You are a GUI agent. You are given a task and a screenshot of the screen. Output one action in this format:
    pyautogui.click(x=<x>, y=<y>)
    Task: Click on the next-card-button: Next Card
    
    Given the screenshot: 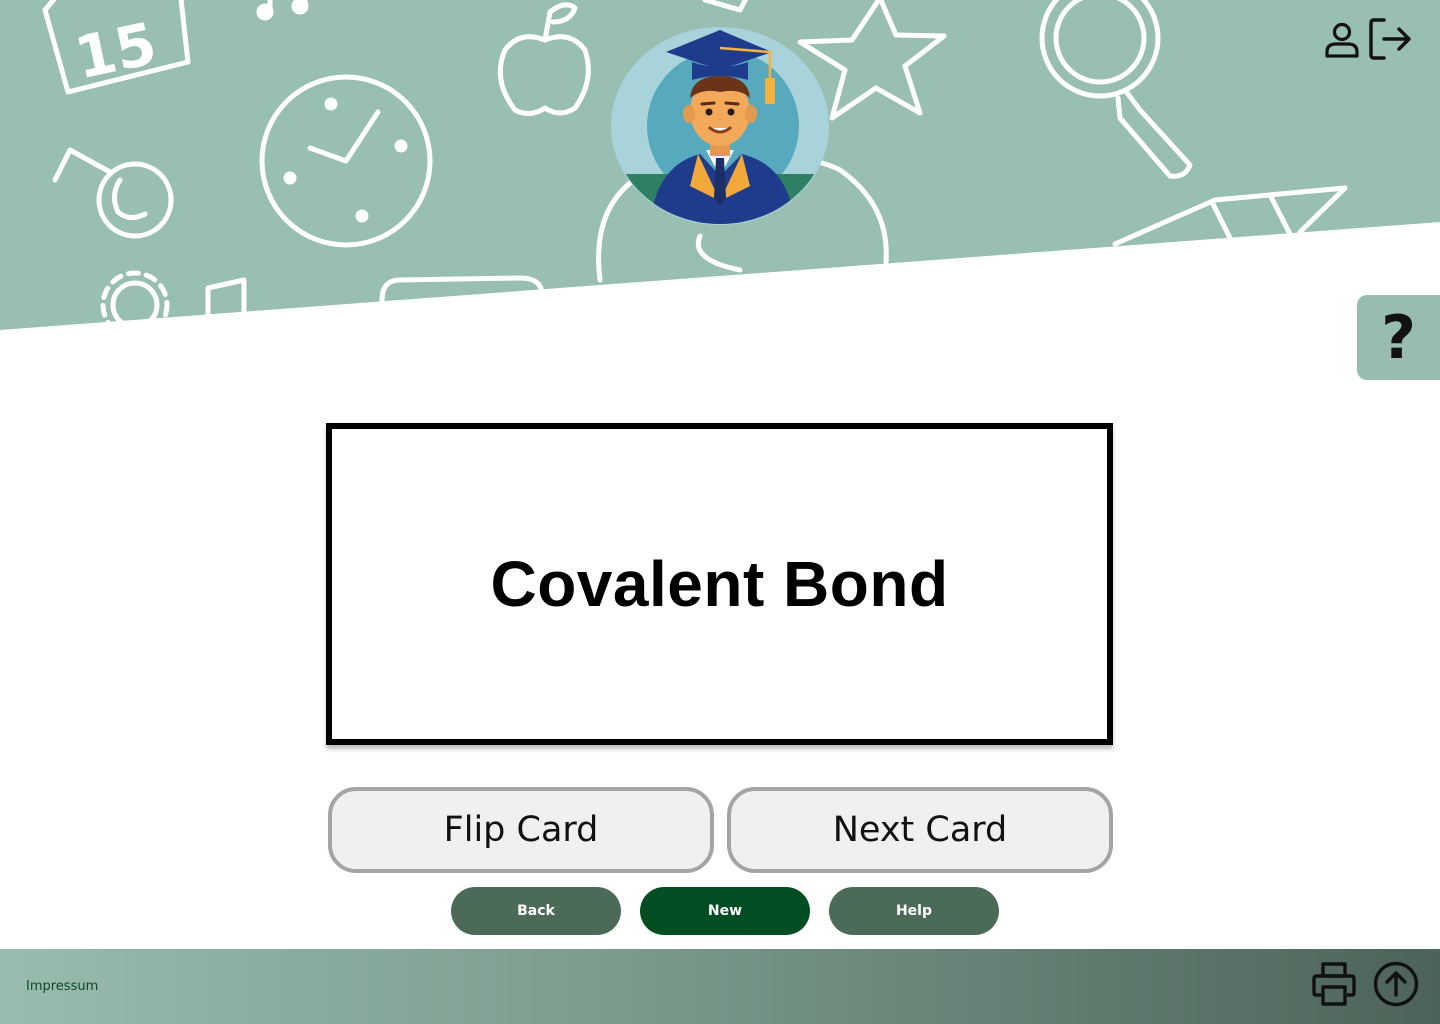 What is the action you would take?
    pyautogui.click(x=920, y=830)
    